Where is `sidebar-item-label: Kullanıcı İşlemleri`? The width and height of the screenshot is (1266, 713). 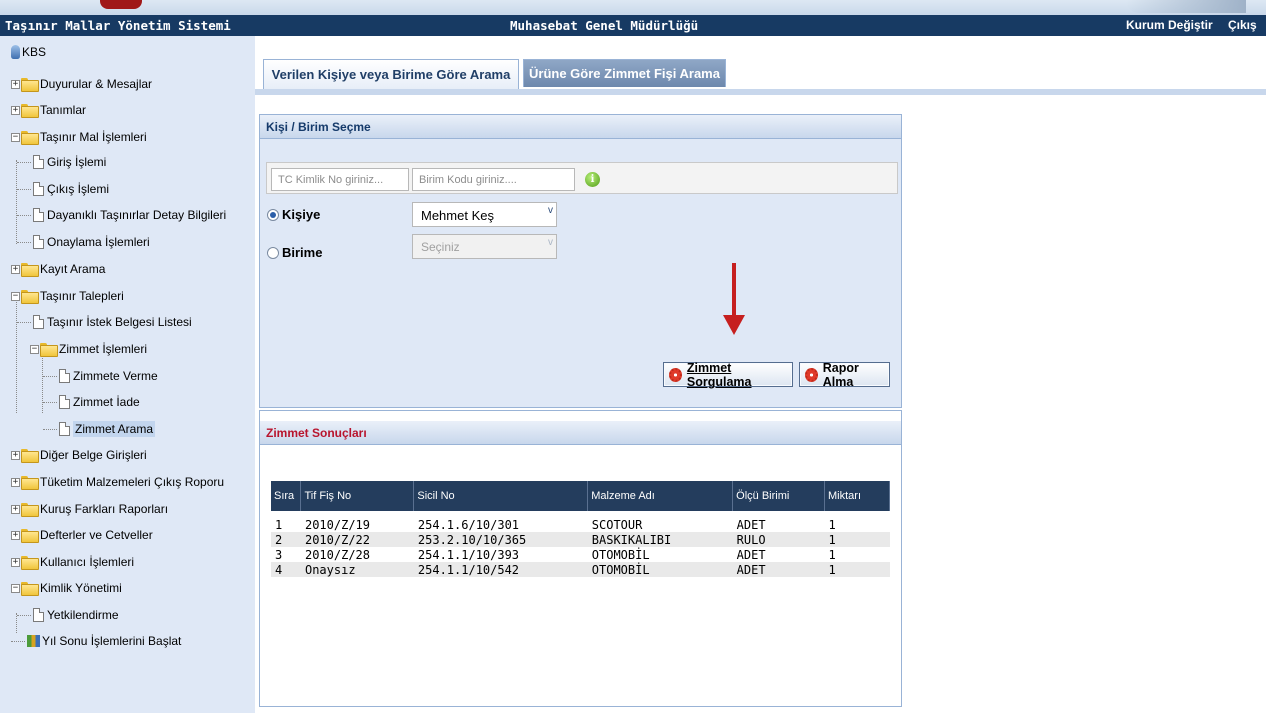
sidebar-item-label: Kullanıcı İşlemleri is located at coordinates (87, 562).